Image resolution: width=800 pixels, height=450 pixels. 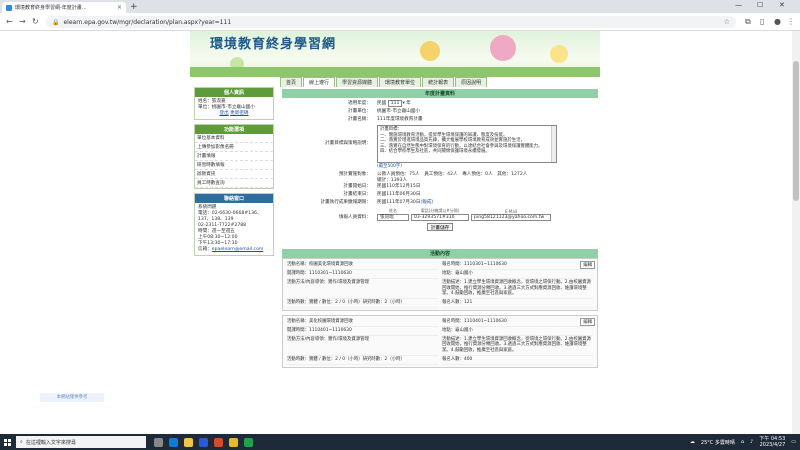 What do you see at coordinates (748, 22) in the screenshot?
I see `extensions-icon: ⧉` at bounding box center [748, 22].